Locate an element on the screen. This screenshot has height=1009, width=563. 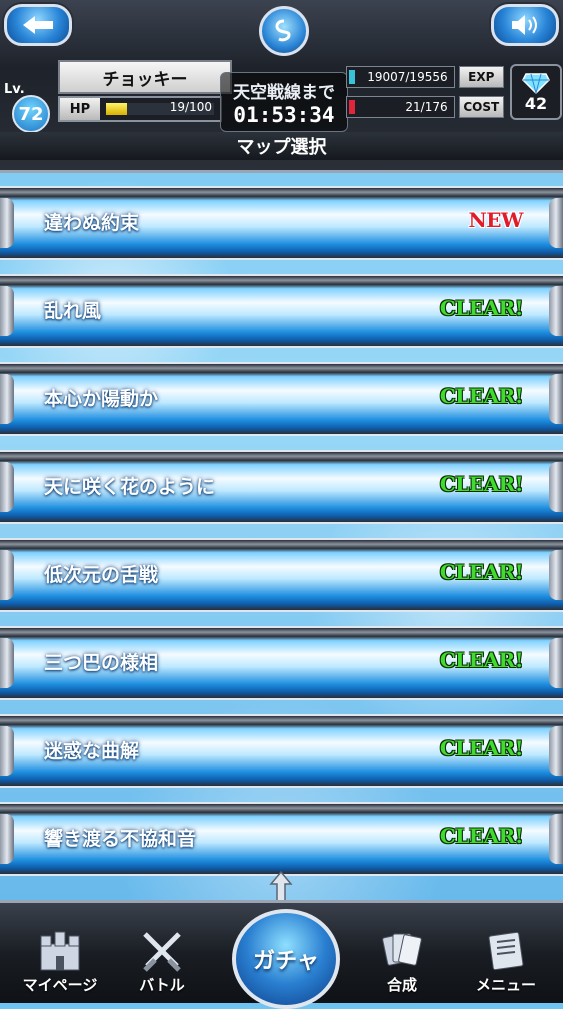
timer-value: 01:53:34 is located at coordinates (284, 114).